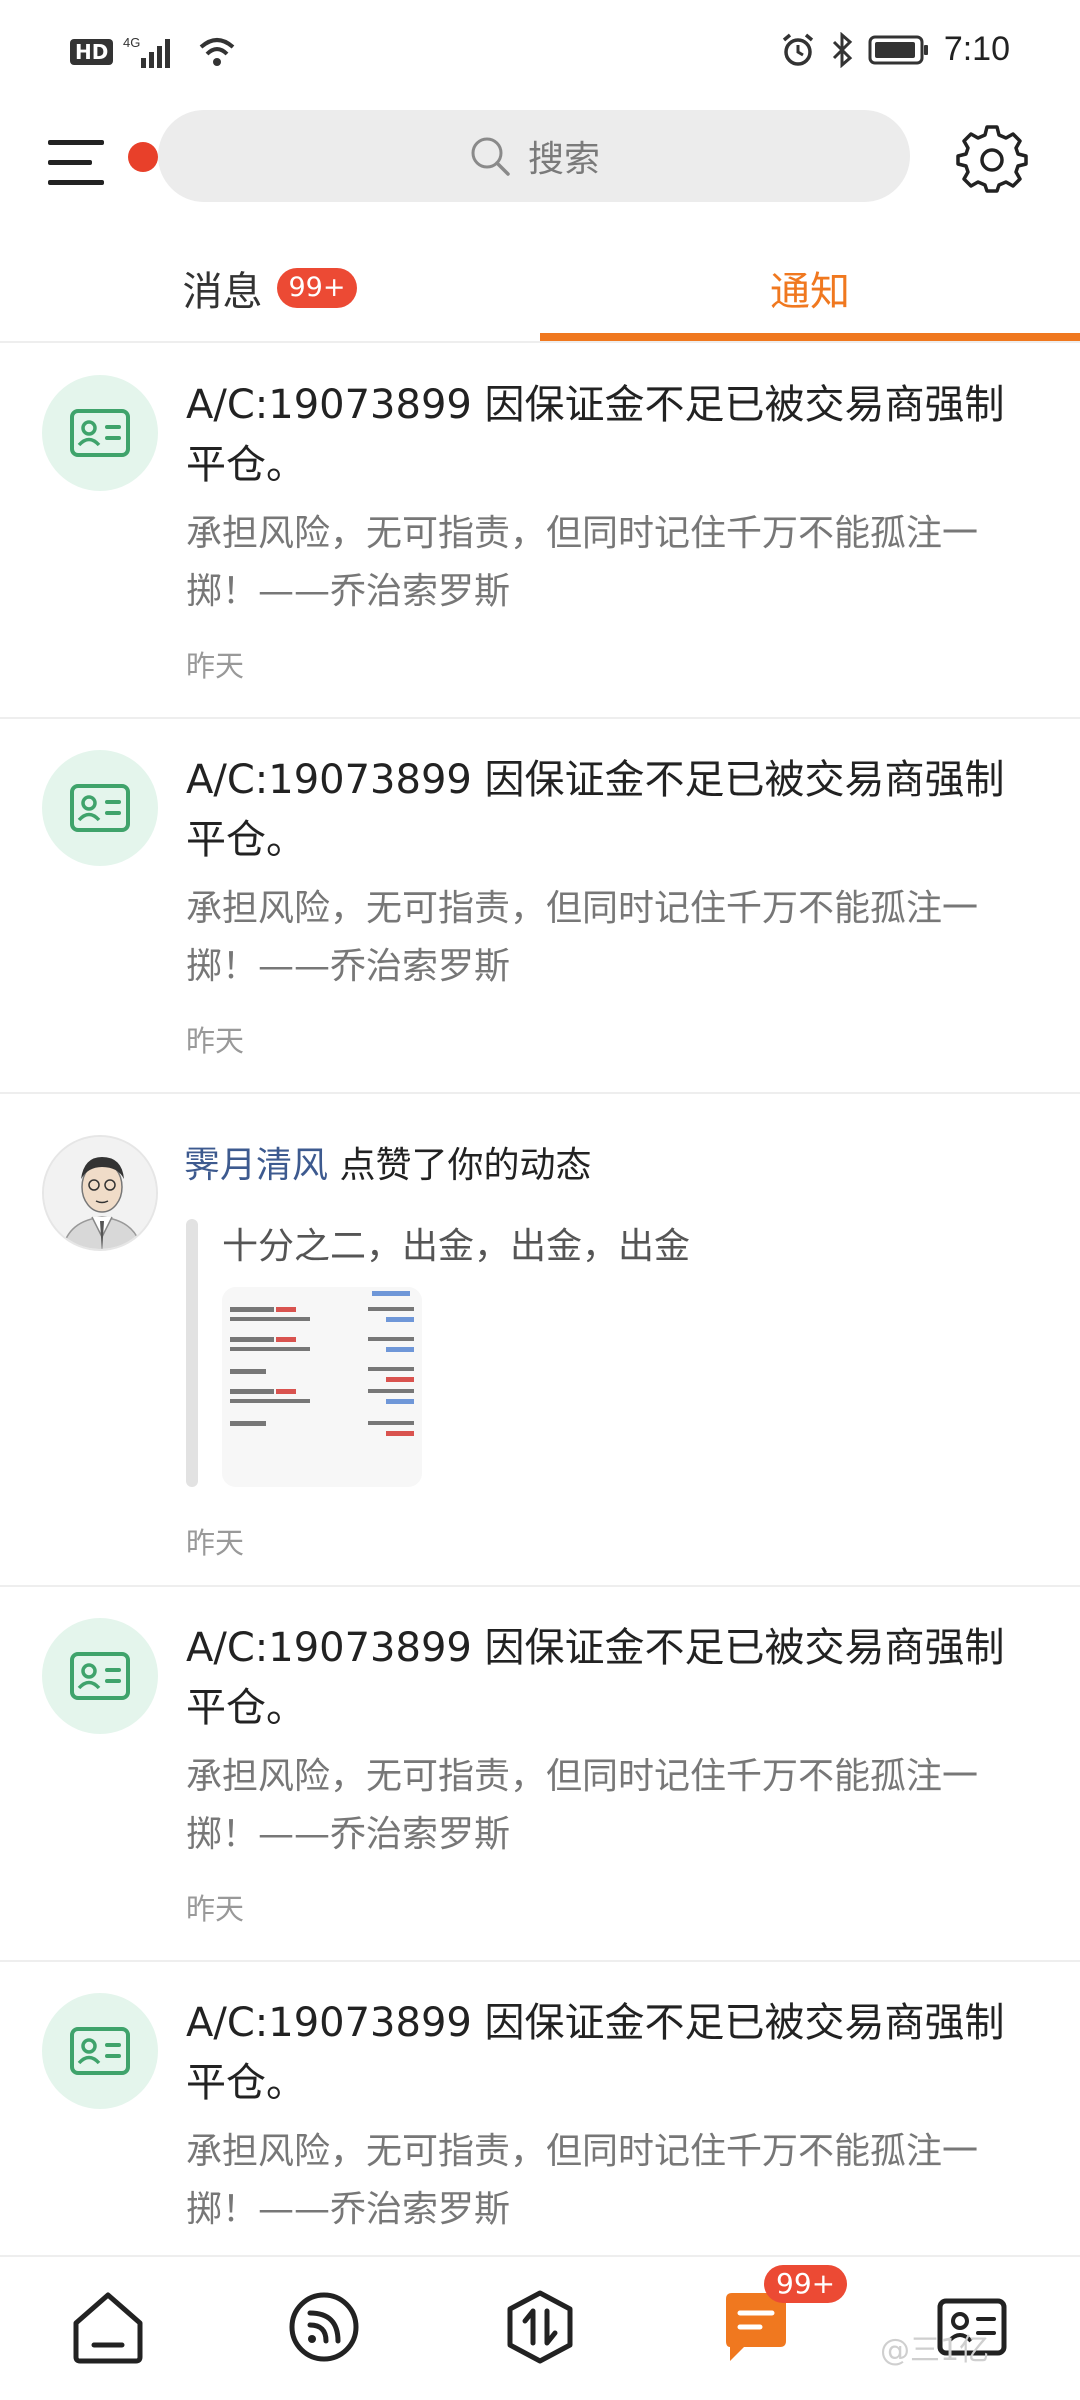  I want to click on bluetooth-icon, so click(842, 49).